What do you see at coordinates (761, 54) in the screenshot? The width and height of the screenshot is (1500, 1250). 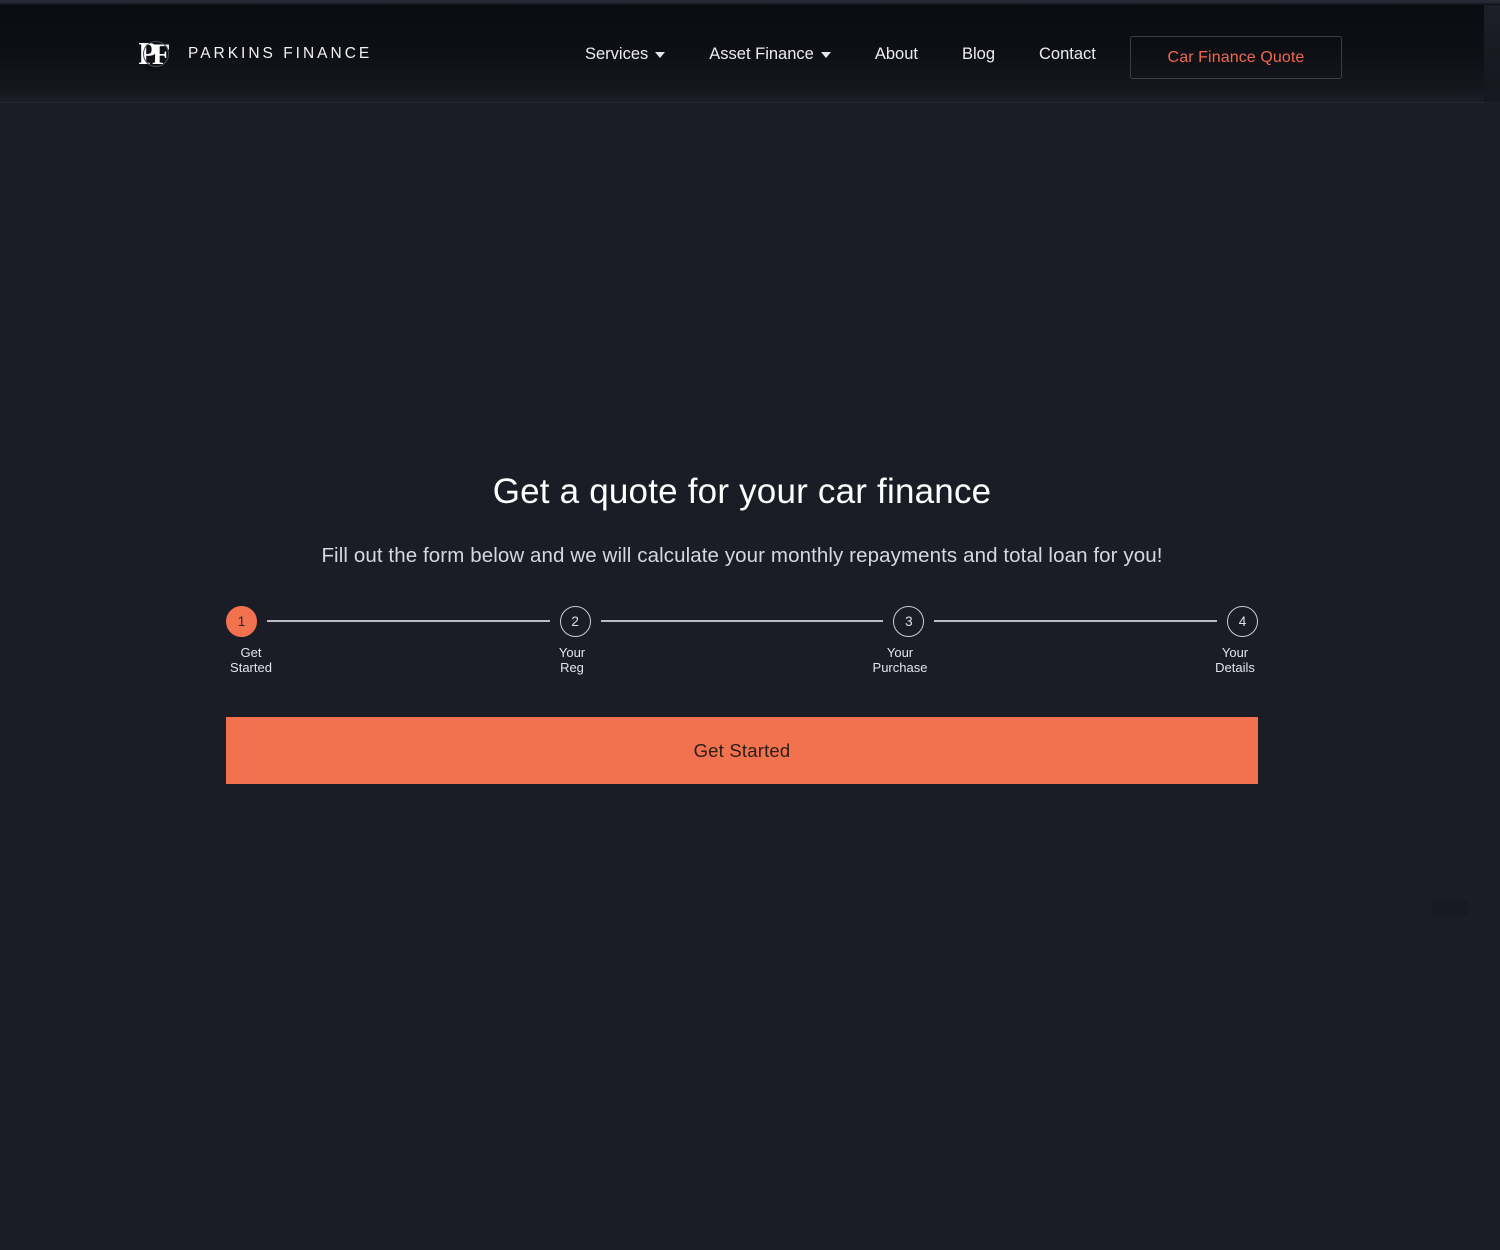 I see `nav-label: Asset Finance` at bounding box center [761, 54].